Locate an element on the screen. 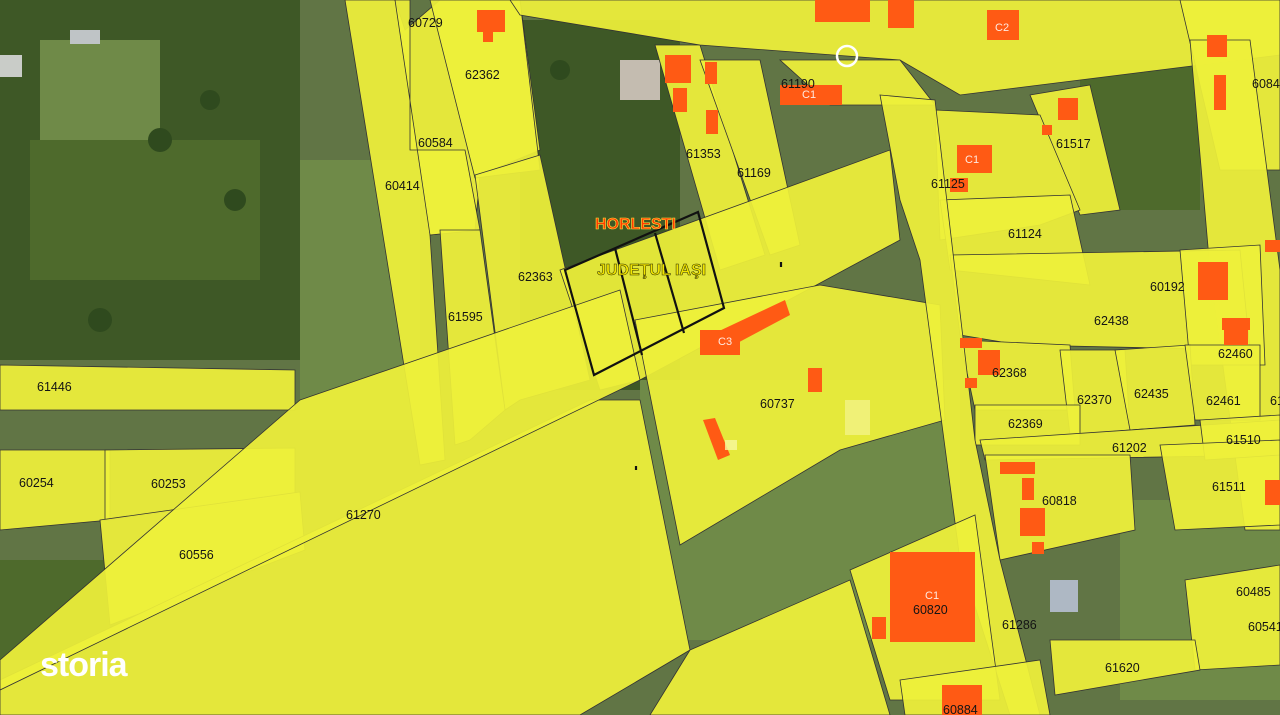  parcel-label: 62461 is located at coordinates (1223, 401).